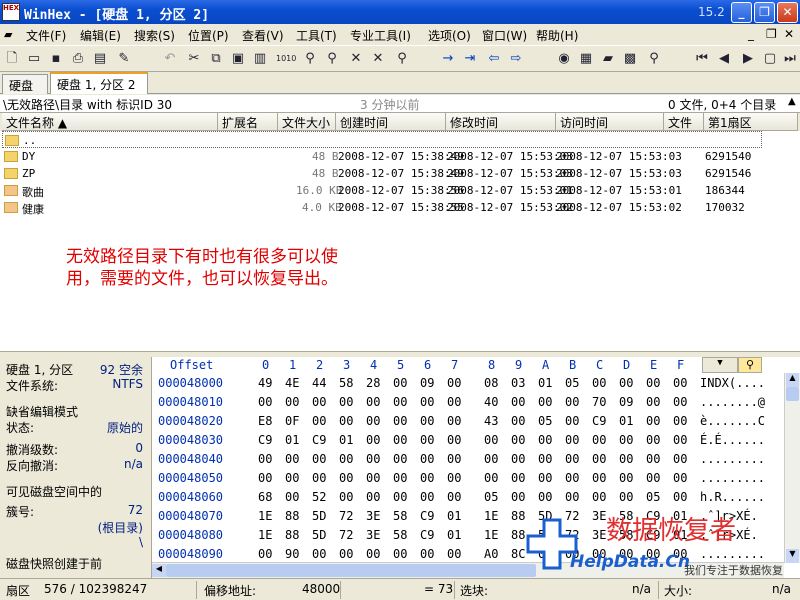  What do you see at coordinates (610, 122) in the screenshot?
I see `col-accessed: 访问时间` at bounding box center [610, 122].